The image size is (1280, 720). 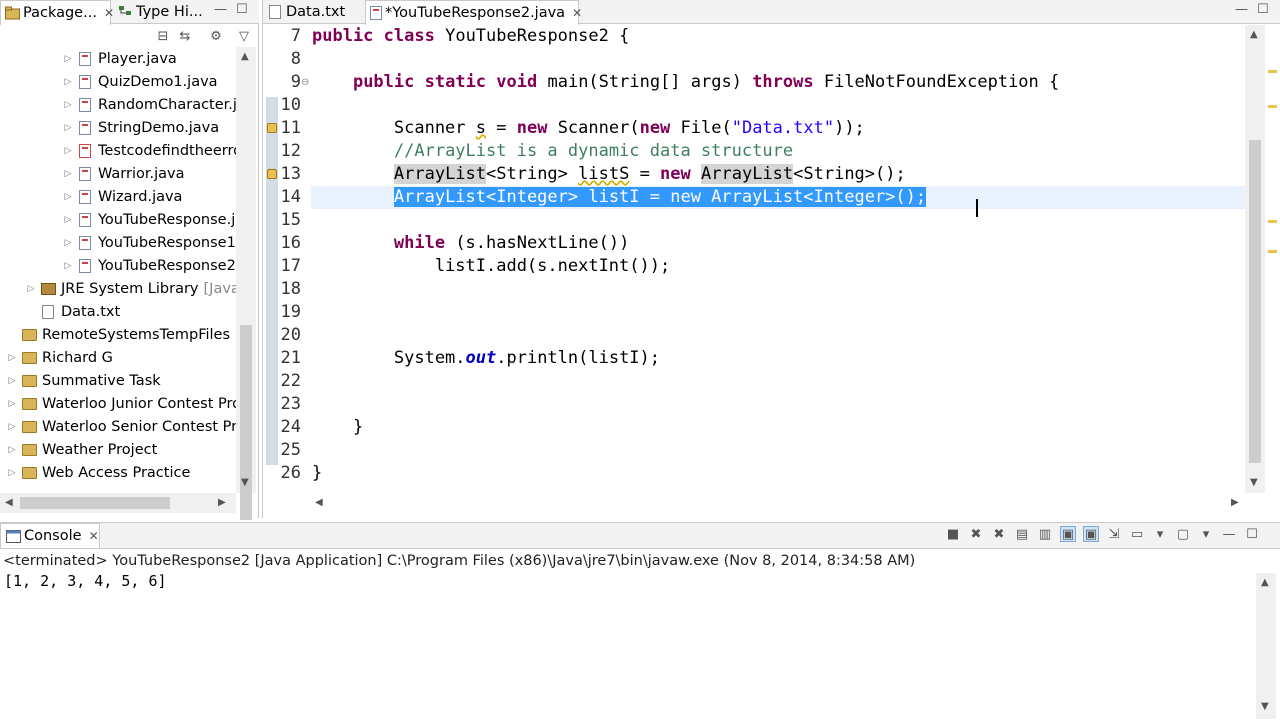 What do you see at coordinates (1091, 534) in the screenshot?
I see `show-console-on-error-icon: ▣` at bounding box center [1091, 534].